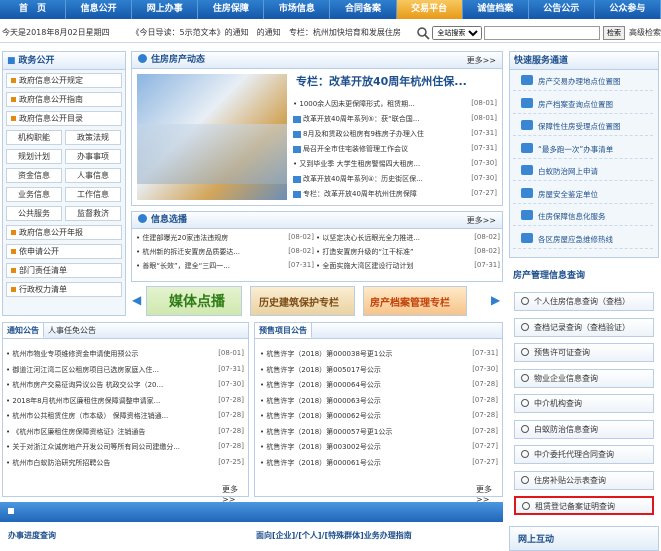  What do you see at coordinates (583, 105) in the screenshot?
I see `quick-service-item: 房产档案查询点位置图` at bounding box center [583, 105].